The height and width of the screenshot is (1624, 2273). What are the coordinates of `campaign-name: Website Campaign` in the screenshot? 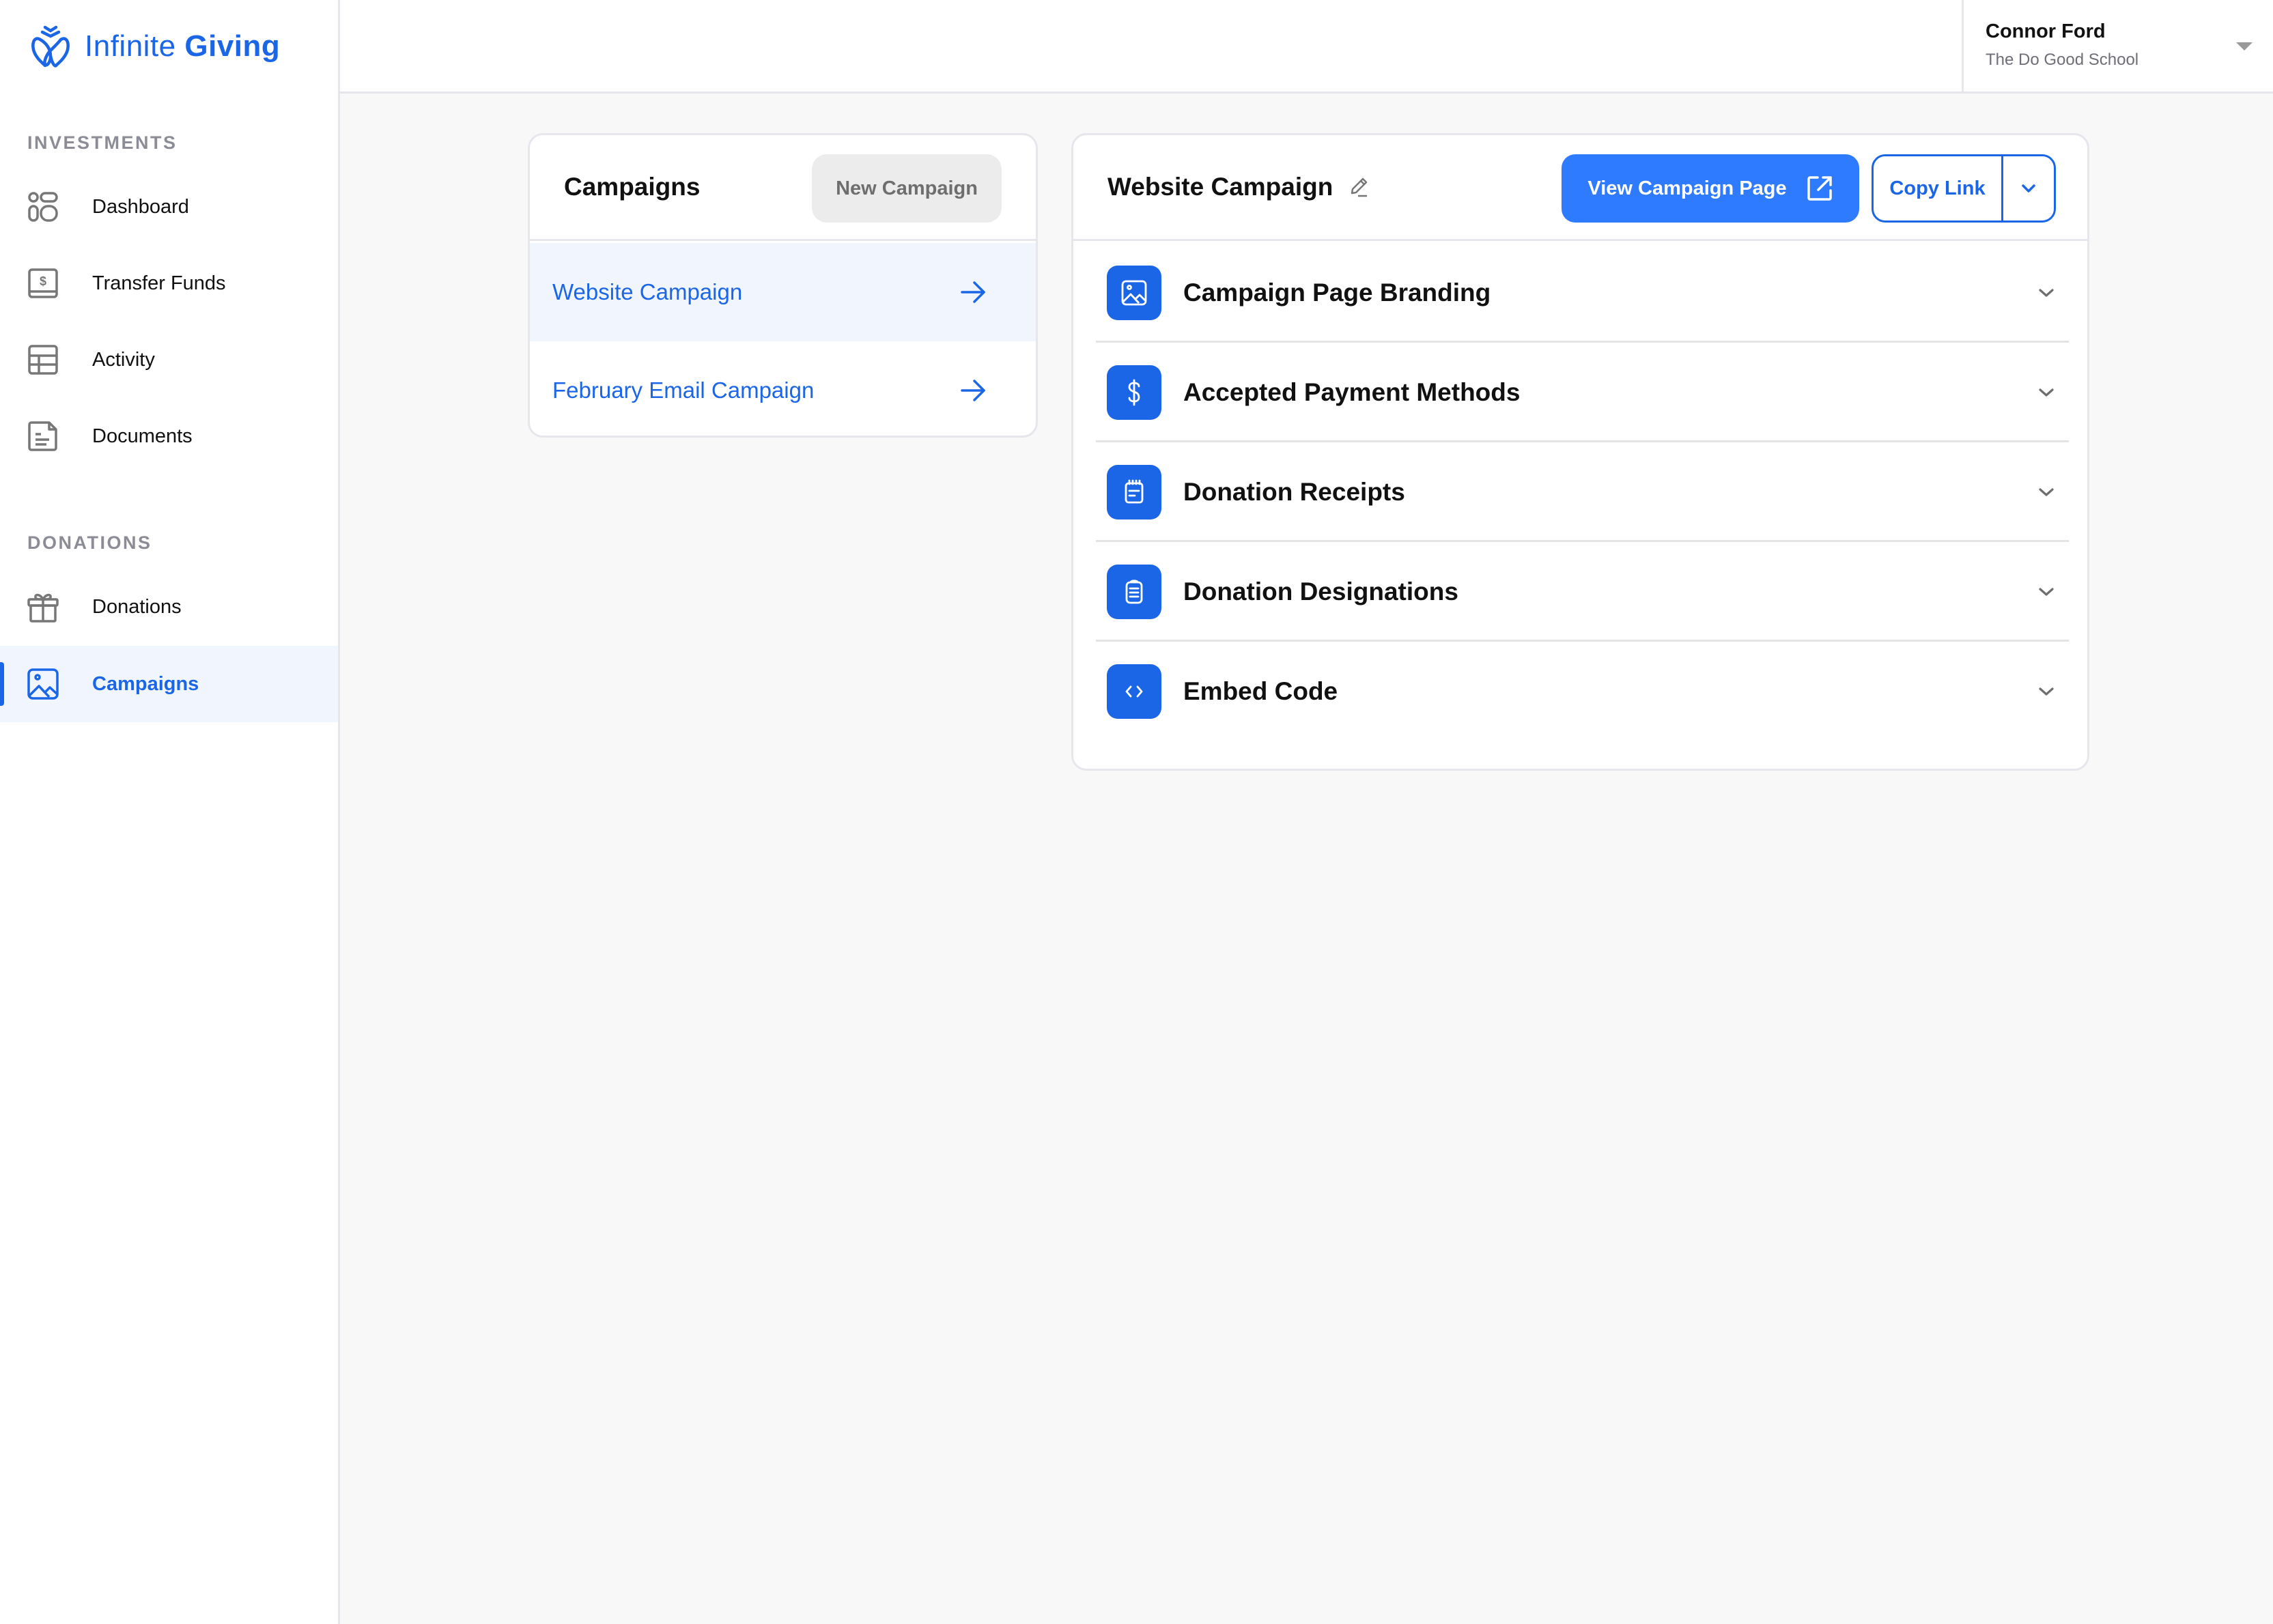 It's located at (647, 291).